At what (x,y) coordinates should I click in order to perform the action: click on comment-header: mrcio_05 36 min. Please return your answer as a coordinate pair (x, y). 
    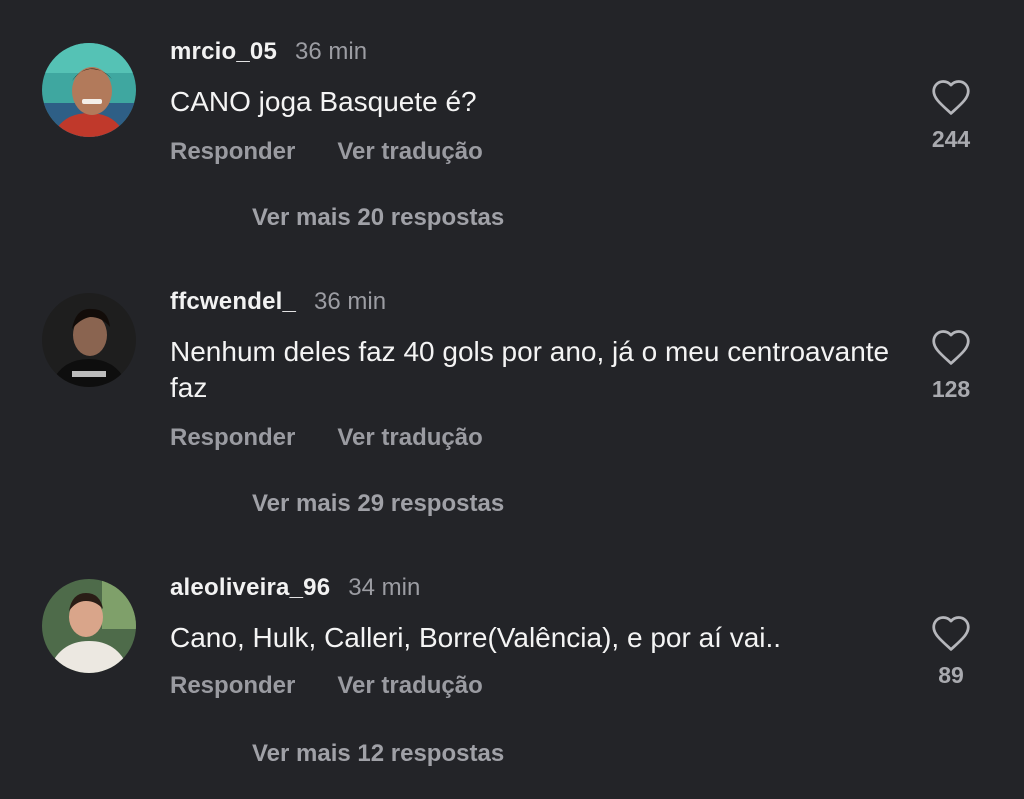
    Looking at the image, I should click on (268, 52).